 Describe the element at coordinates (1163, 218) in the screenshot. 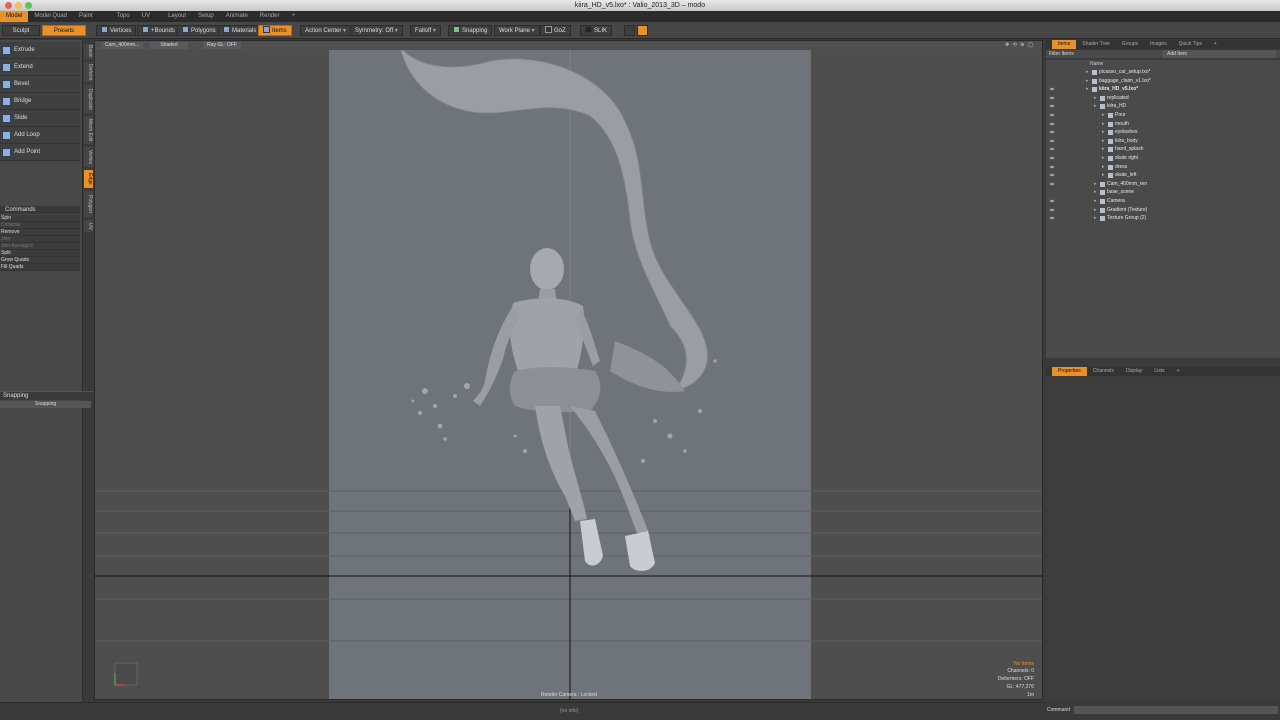

I see `tree-row: ▸ Texture Group (2)` at that location.